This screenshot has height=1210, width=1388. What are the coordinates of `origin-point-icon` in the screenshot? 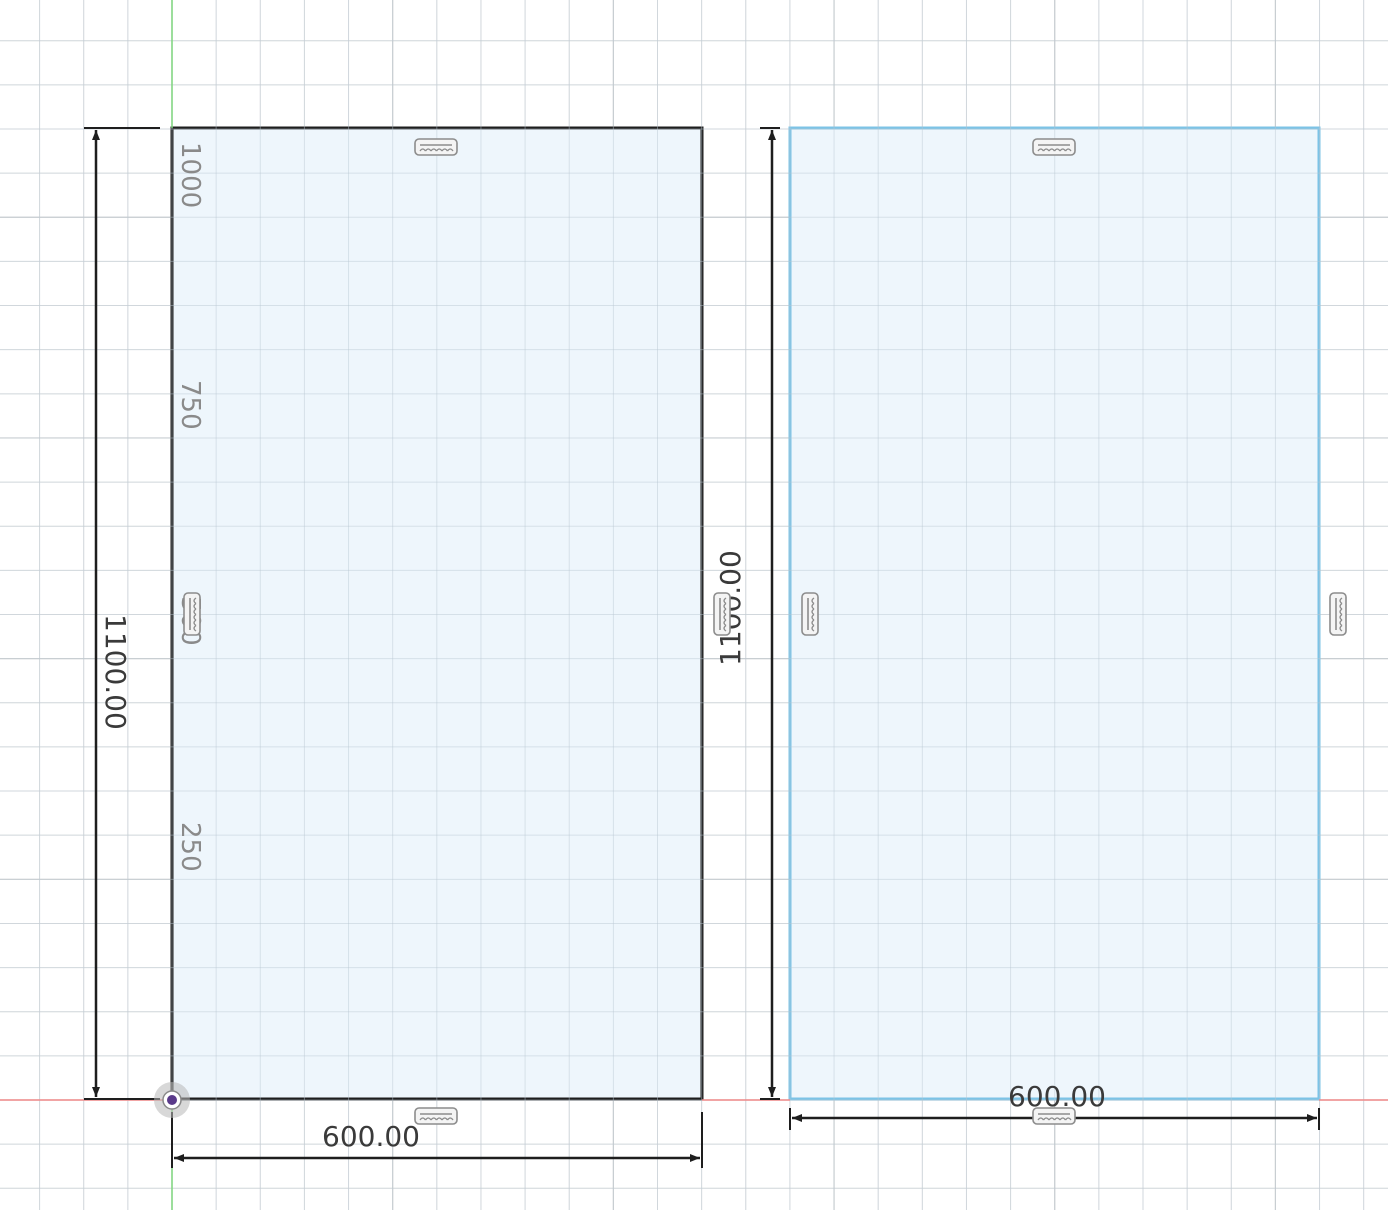 It's located at (172, 1100).